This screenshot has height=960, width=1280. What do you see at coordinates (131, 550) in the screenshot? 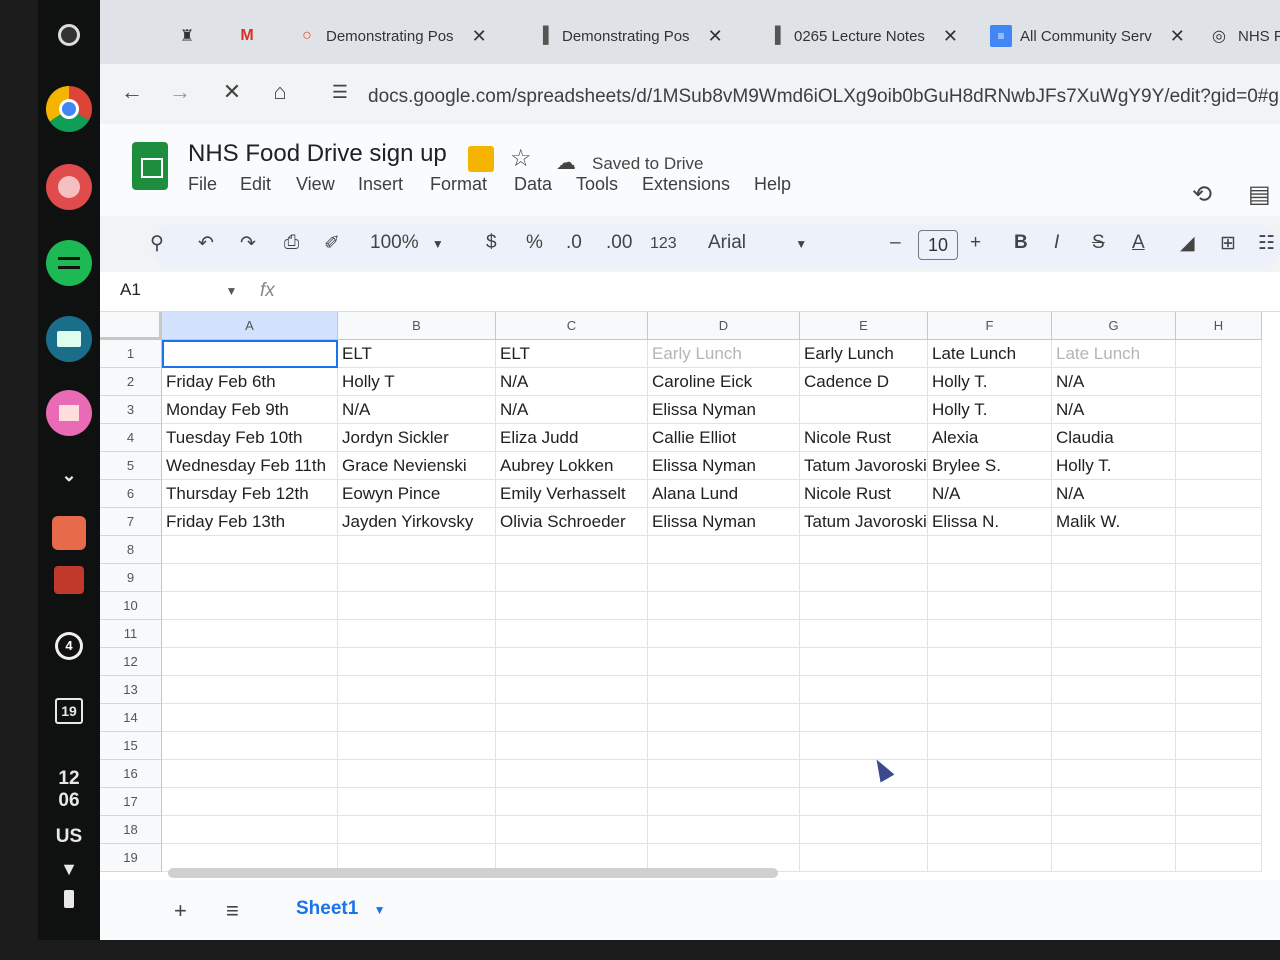
I see `row-header-8: 8` at bounding box center [131, 550].